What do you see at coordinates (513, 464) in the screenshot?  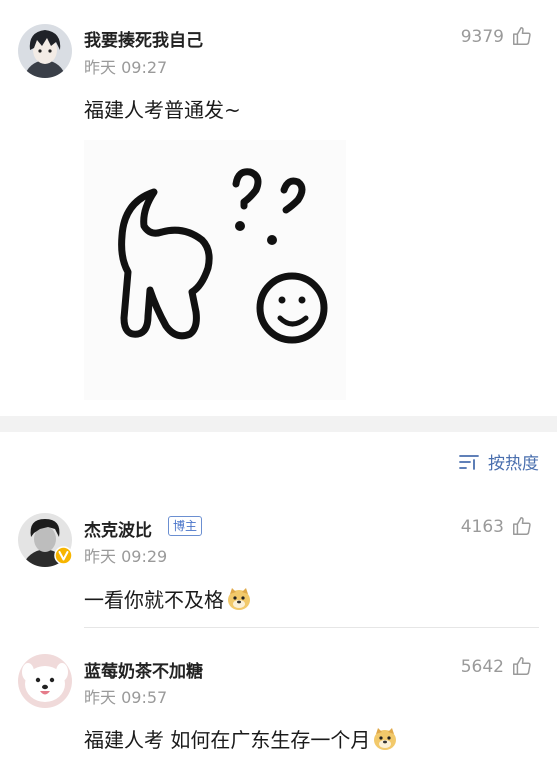 I see `sort-label: 按热度` at bounding box center [513, 464].